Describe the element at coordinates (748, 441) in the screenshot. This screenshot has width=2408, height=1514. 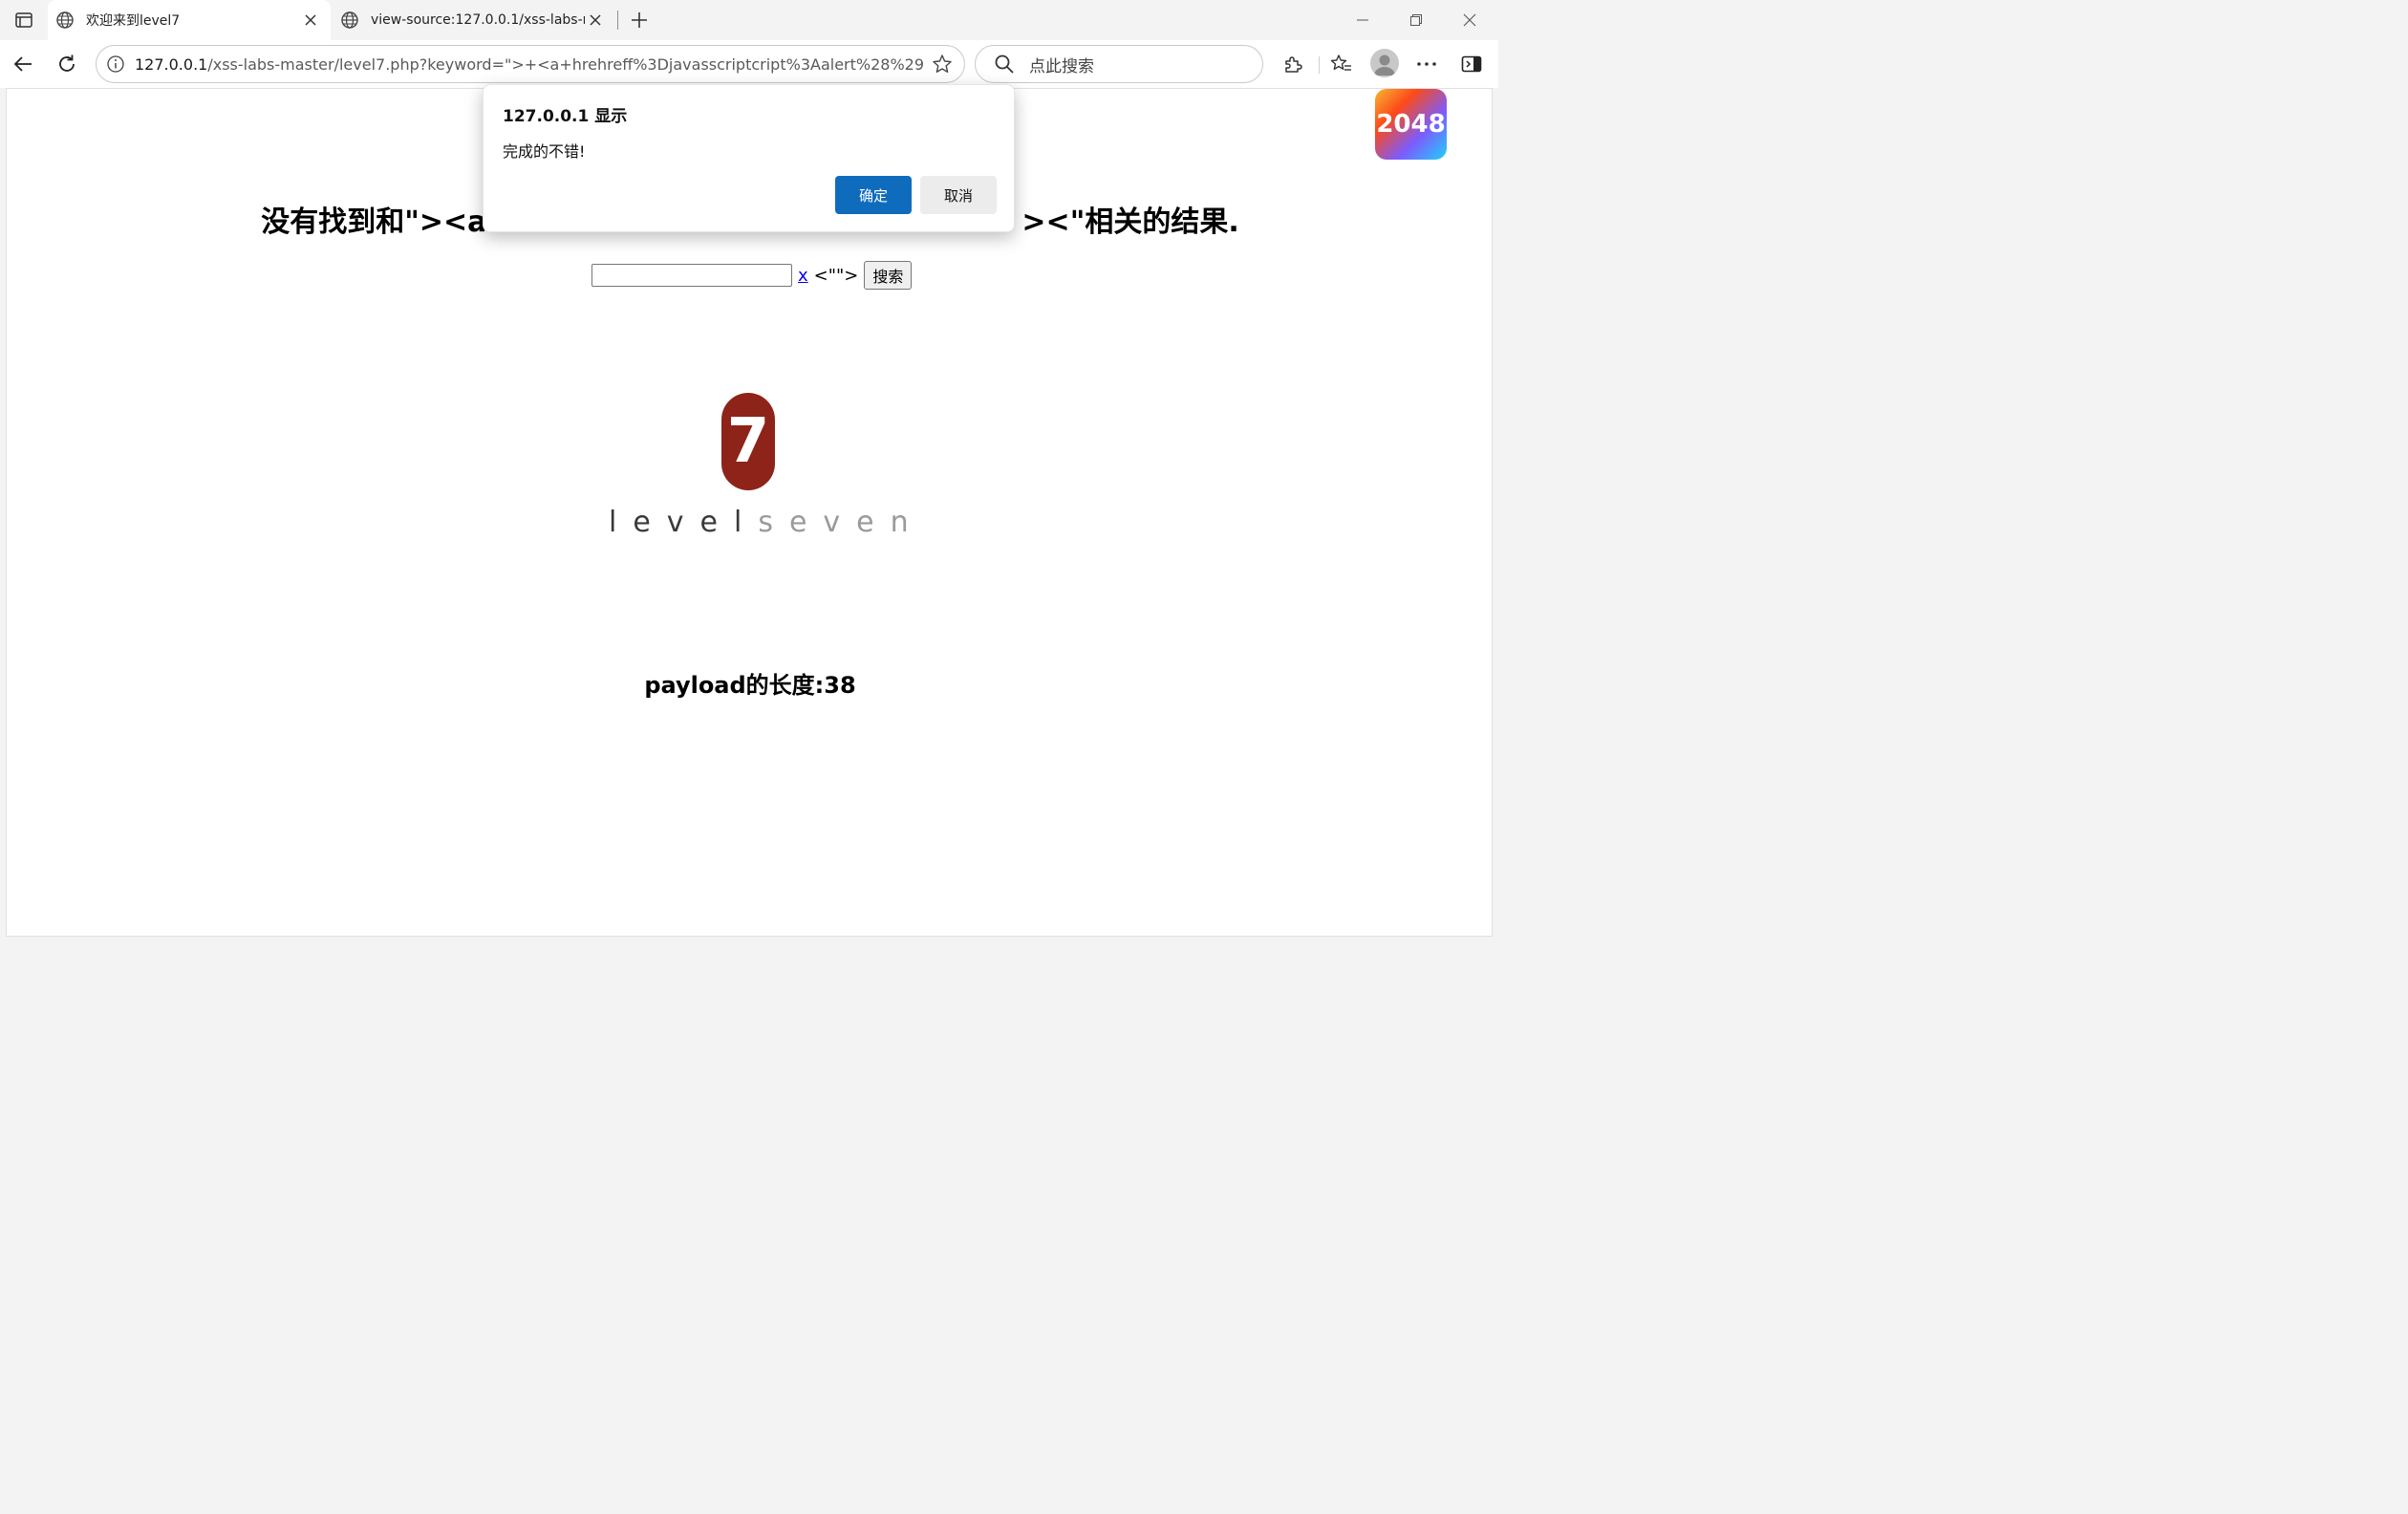
I see `logo-digit: 7` at that location.